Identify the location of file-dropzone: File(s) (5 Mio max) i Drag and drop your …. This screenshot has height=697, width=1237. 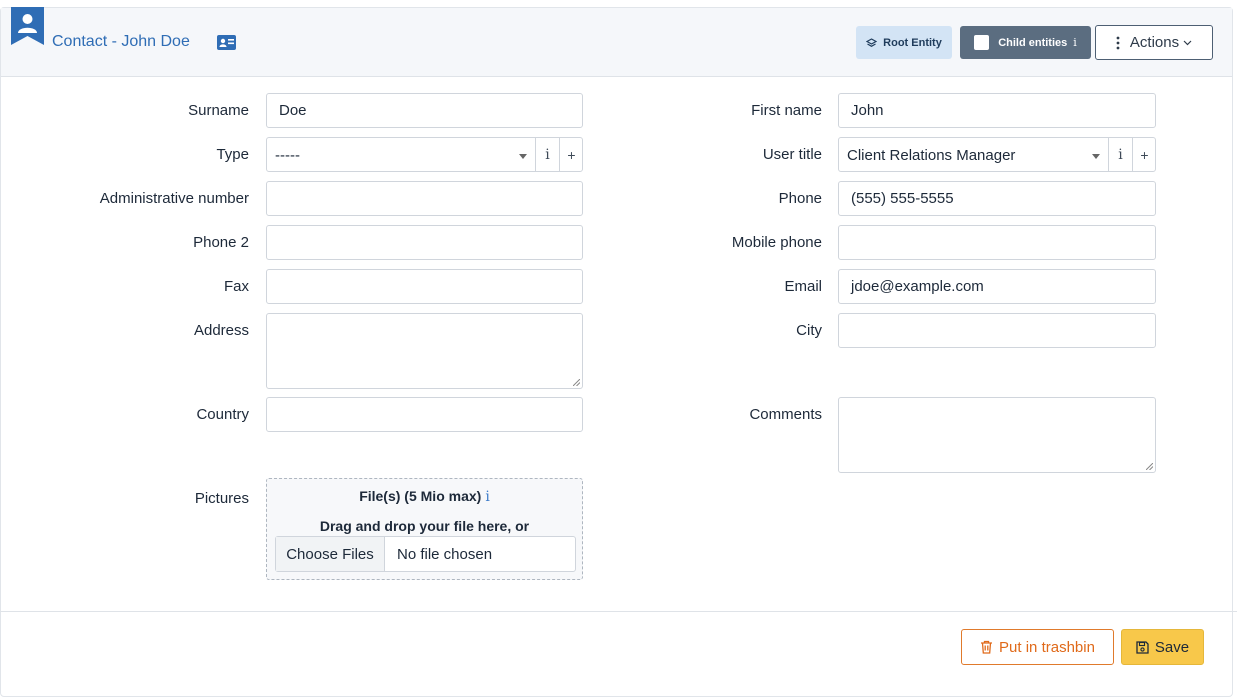
(424, 529).